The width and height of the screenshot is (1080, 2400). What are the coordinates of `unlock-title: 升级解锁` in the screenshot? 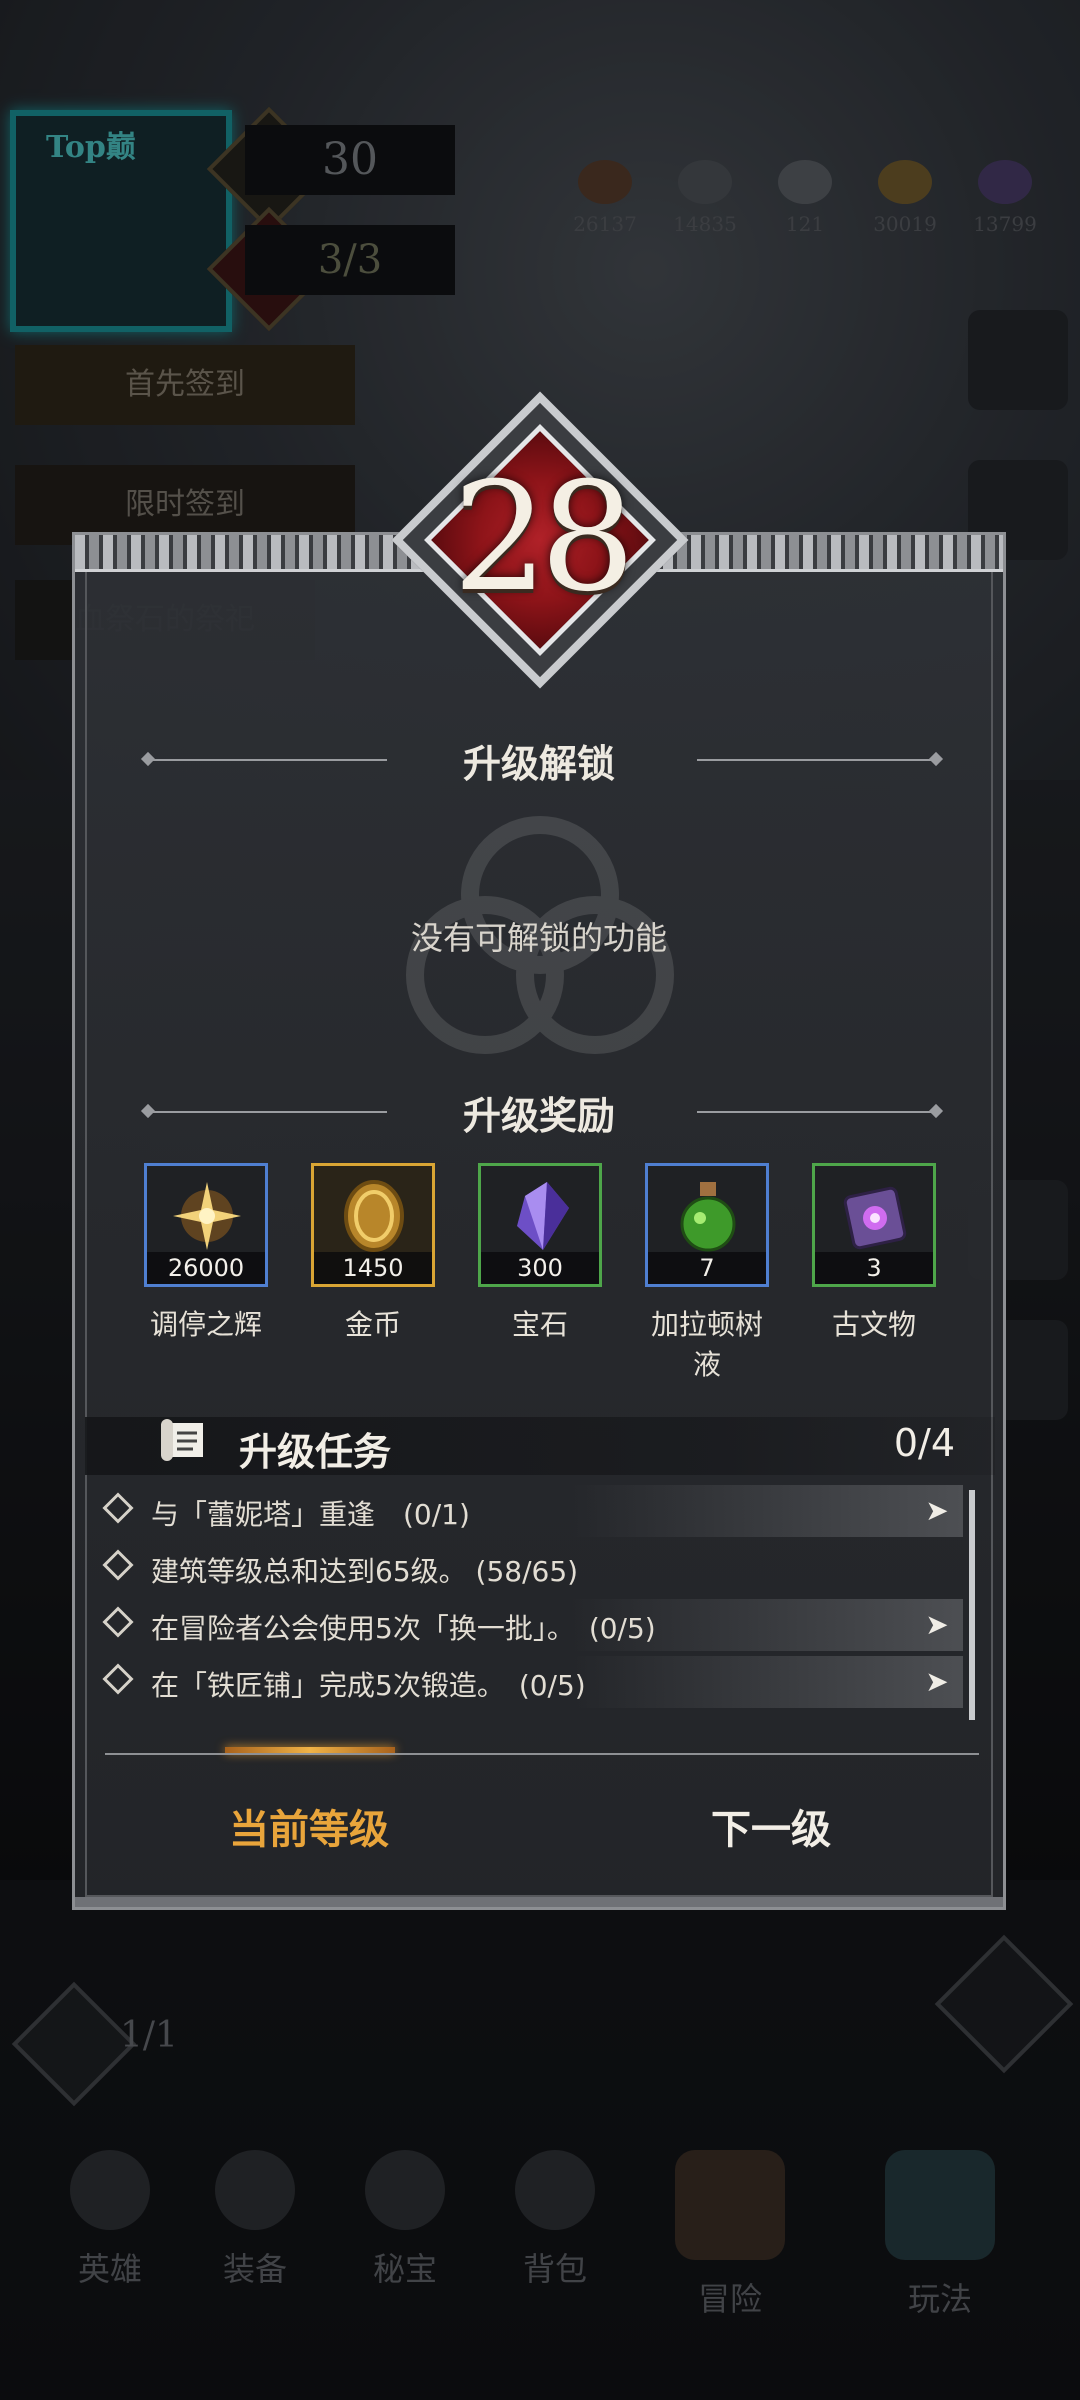 It's located at (538, 764).